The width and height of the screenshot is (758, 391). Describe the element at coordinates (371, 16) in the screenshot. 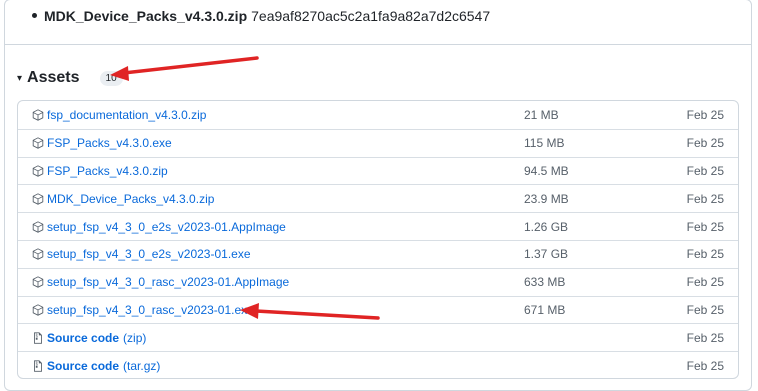

I see `checksum-hash: 7ea9af8270ac5c2a1fa9a82a7d2c6547` at that location.